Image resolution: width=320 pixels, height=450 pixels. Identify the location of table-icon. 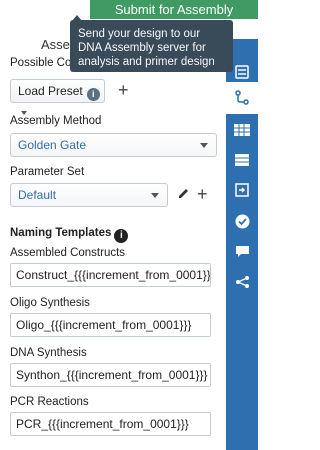
(242, 160).